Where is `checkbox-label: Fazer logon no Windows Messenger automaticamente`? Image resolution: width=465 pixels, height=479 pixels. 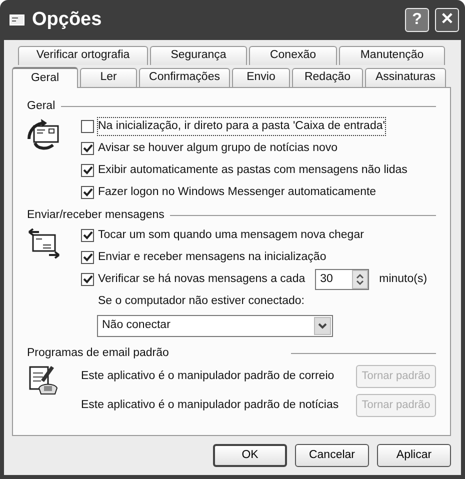 checkbox-label: Fazer logon no Windows Messenger automaticamente is located at coordinates (237, 192).